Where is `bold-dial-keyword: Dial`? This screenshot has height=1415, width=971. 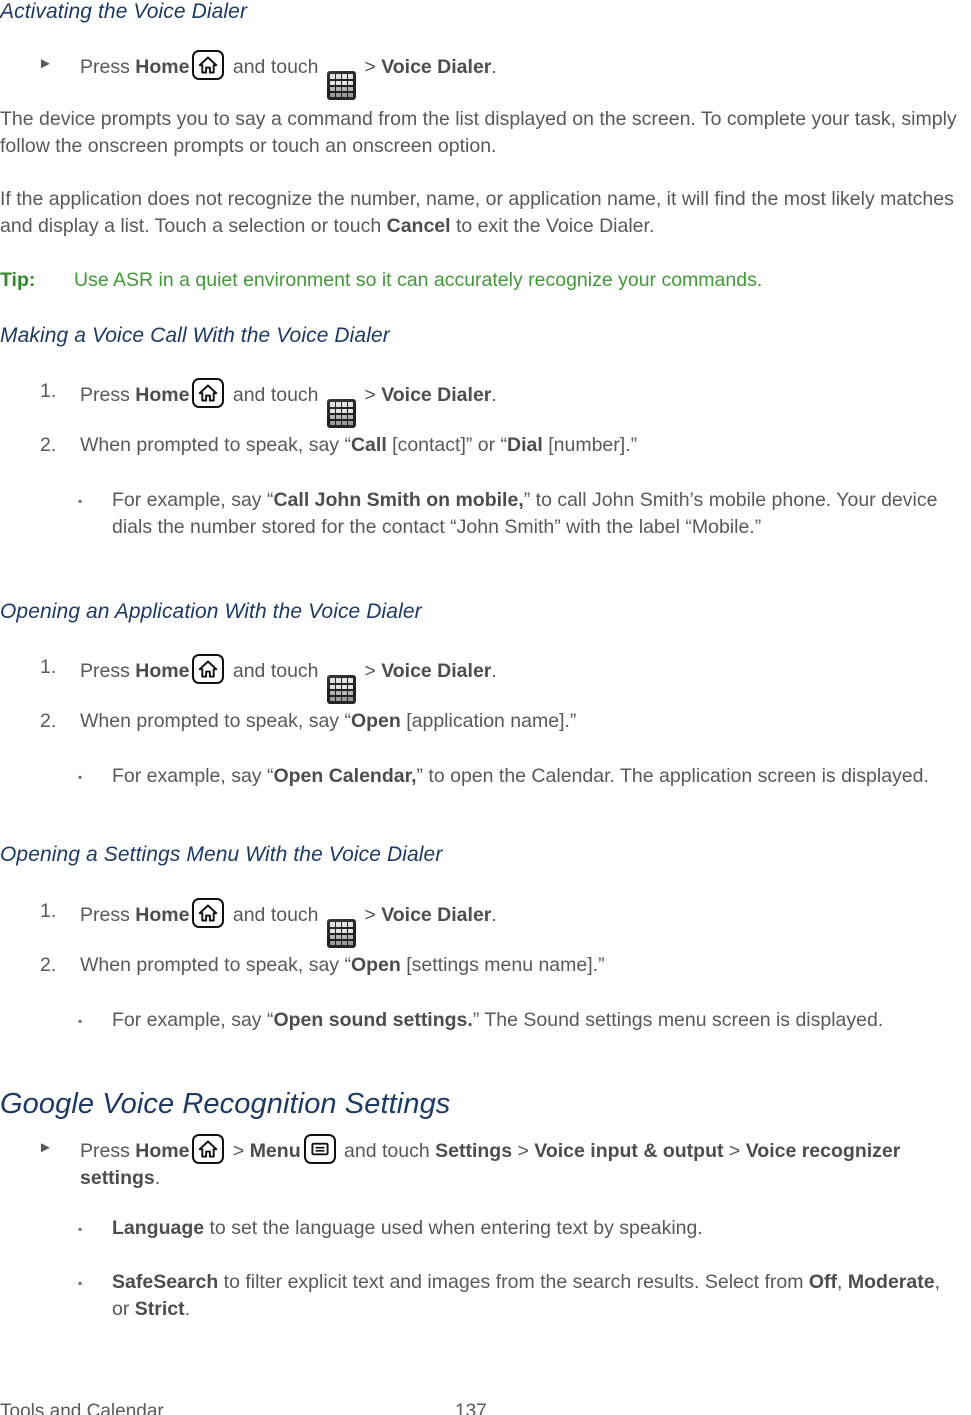
bold-dial-keyword: Dial is located at coordinates (525, 445).